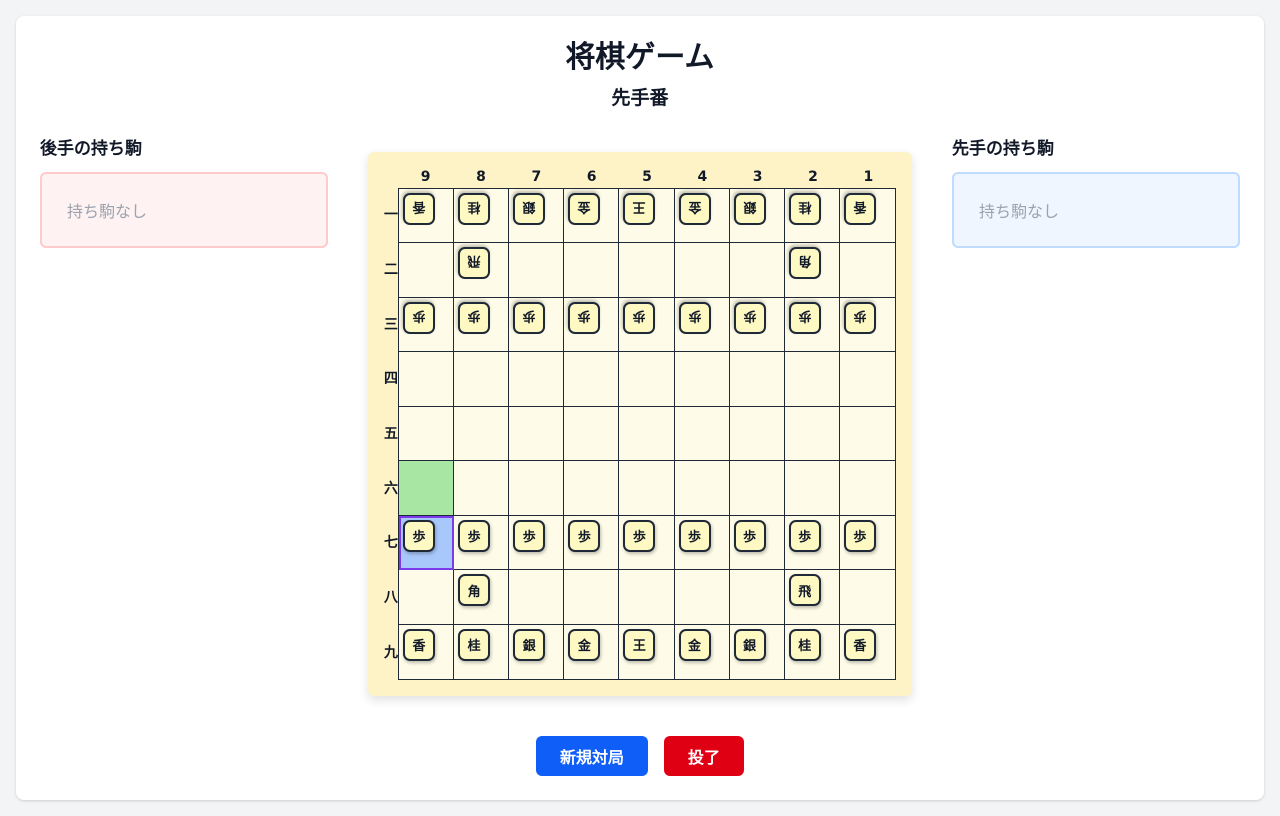 The image size is (1280, 816). I want to click on sente-captured-pieces: 持ち駒なし, so click(1096, 210).